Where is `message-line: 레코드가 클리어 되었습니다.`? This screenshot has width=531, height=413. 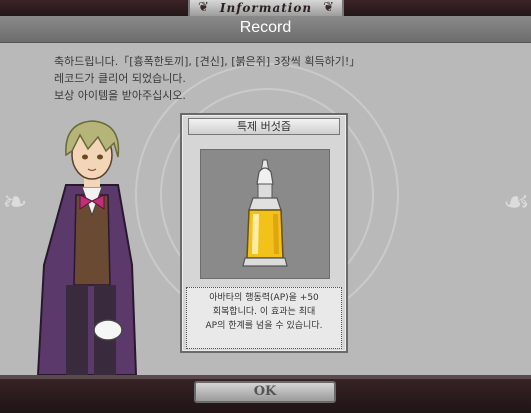 message-line: 레코드가 클리어 되었습니다. is located at coordinates (120, 78).